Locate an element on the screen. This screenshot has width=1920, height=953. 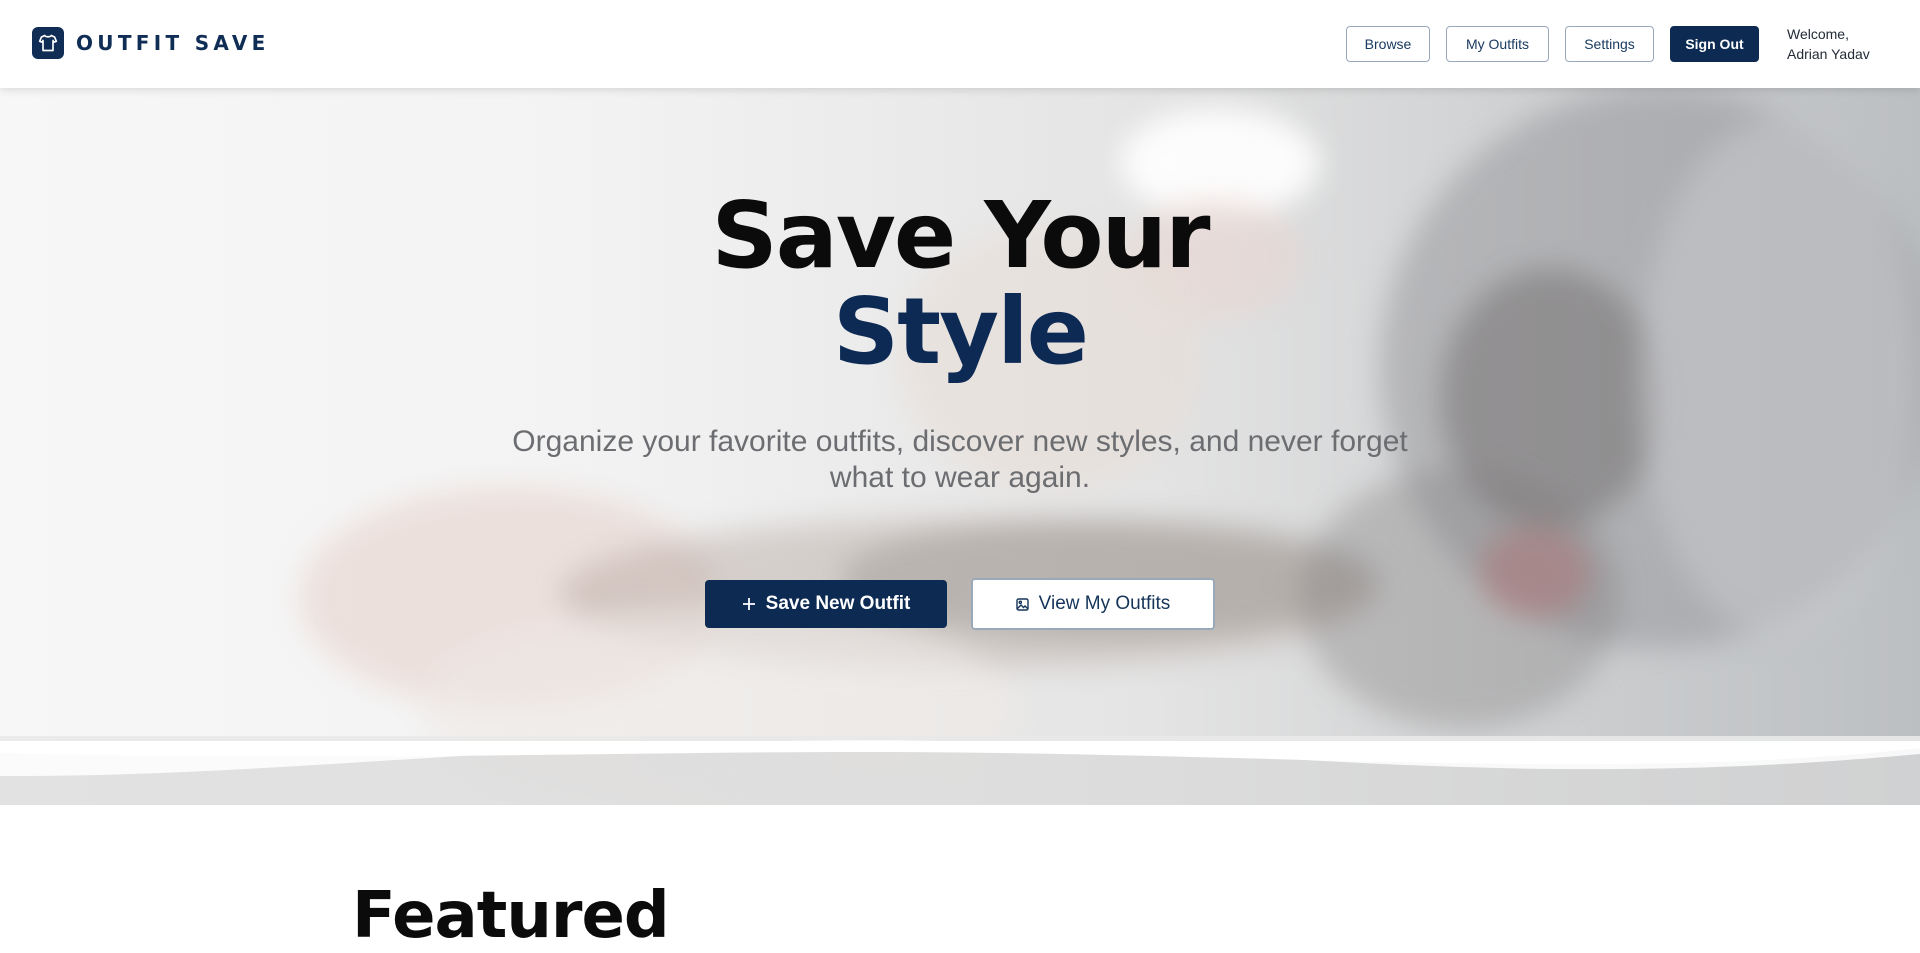
browse-button: Browse is located at coordinates (1388, 44).